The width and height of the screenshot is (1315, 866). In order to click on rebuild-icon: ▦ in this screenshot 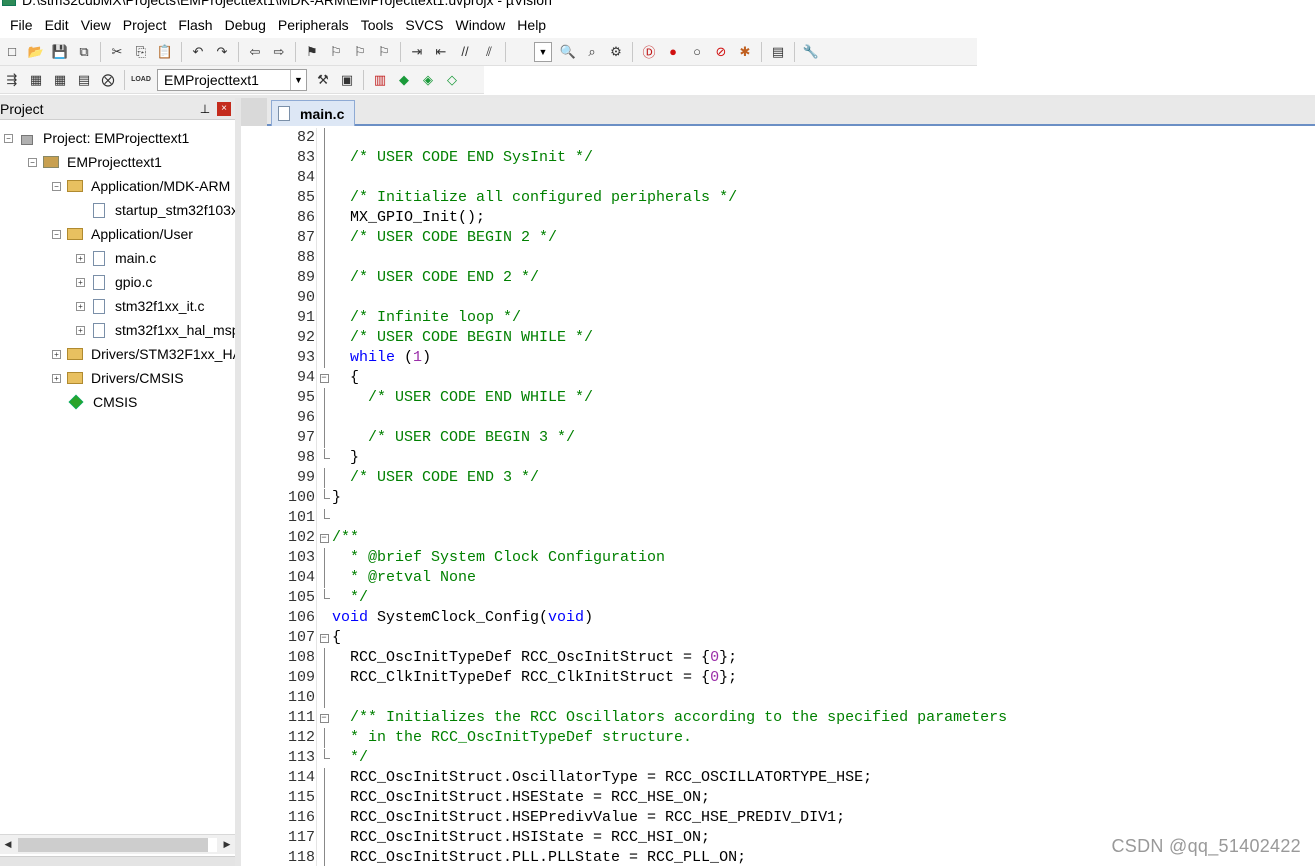, I will do `click(60, 80)`.